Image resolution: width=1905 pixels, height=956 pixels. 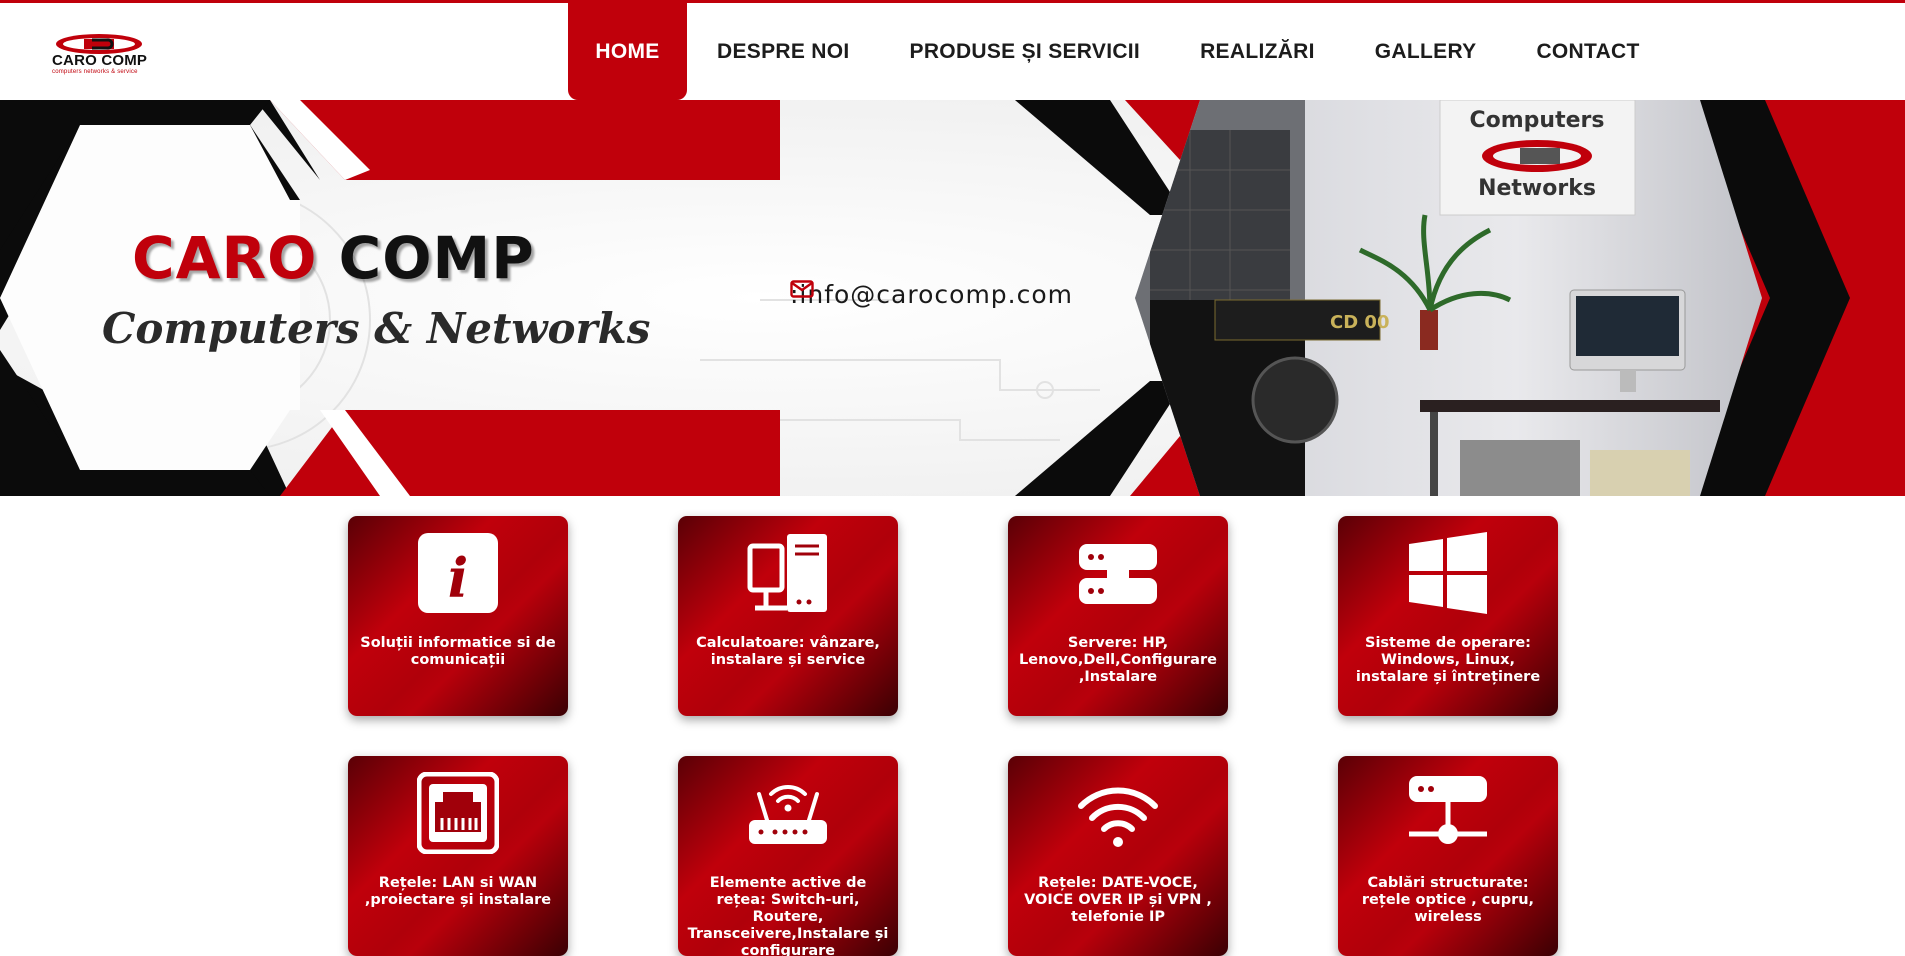 I want to click on nav-contact: CONTACT, so click(x=1587, y=51).